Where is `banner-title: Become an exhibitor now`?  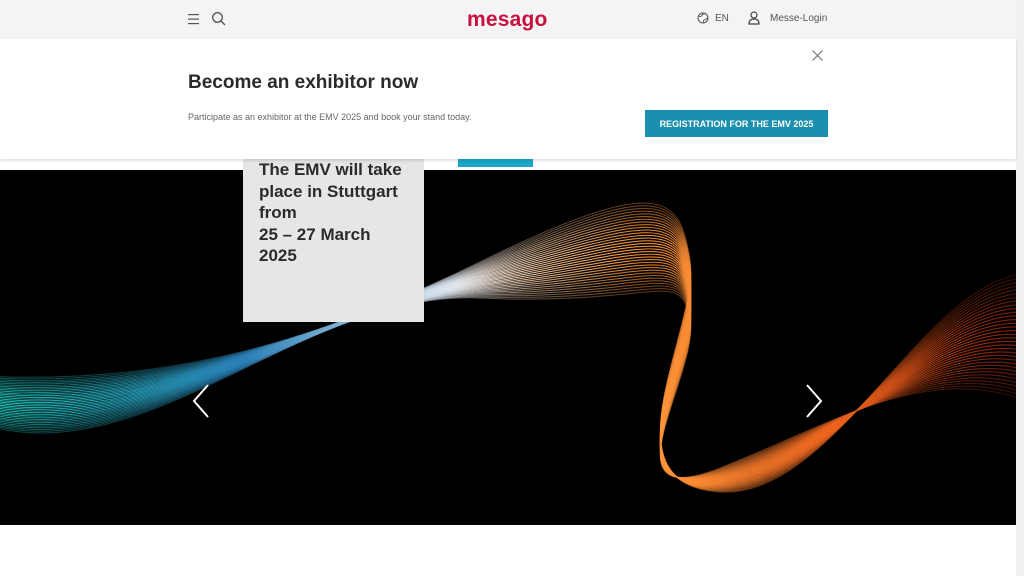
banner-title: Become an exhibitor now is located at coordinates (303, 82).